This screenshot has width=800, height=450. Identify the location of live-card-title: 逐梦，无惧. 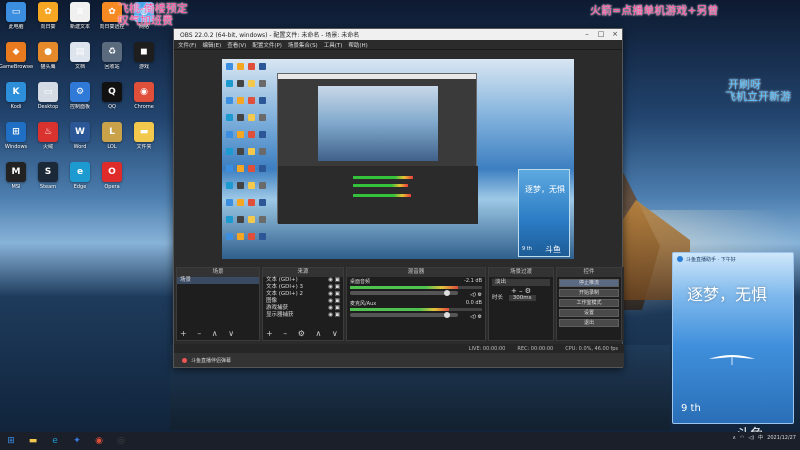
(727, 294).